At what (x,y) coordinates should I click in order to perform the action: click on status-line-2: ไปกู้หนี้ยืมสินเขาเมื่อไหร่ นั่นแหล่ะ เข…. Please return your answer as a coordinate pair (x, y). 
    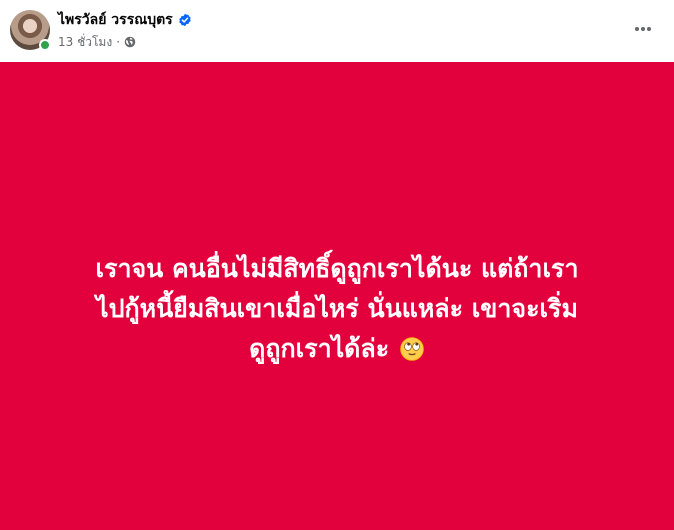
    Looking at the image, I should click on (337, 309).